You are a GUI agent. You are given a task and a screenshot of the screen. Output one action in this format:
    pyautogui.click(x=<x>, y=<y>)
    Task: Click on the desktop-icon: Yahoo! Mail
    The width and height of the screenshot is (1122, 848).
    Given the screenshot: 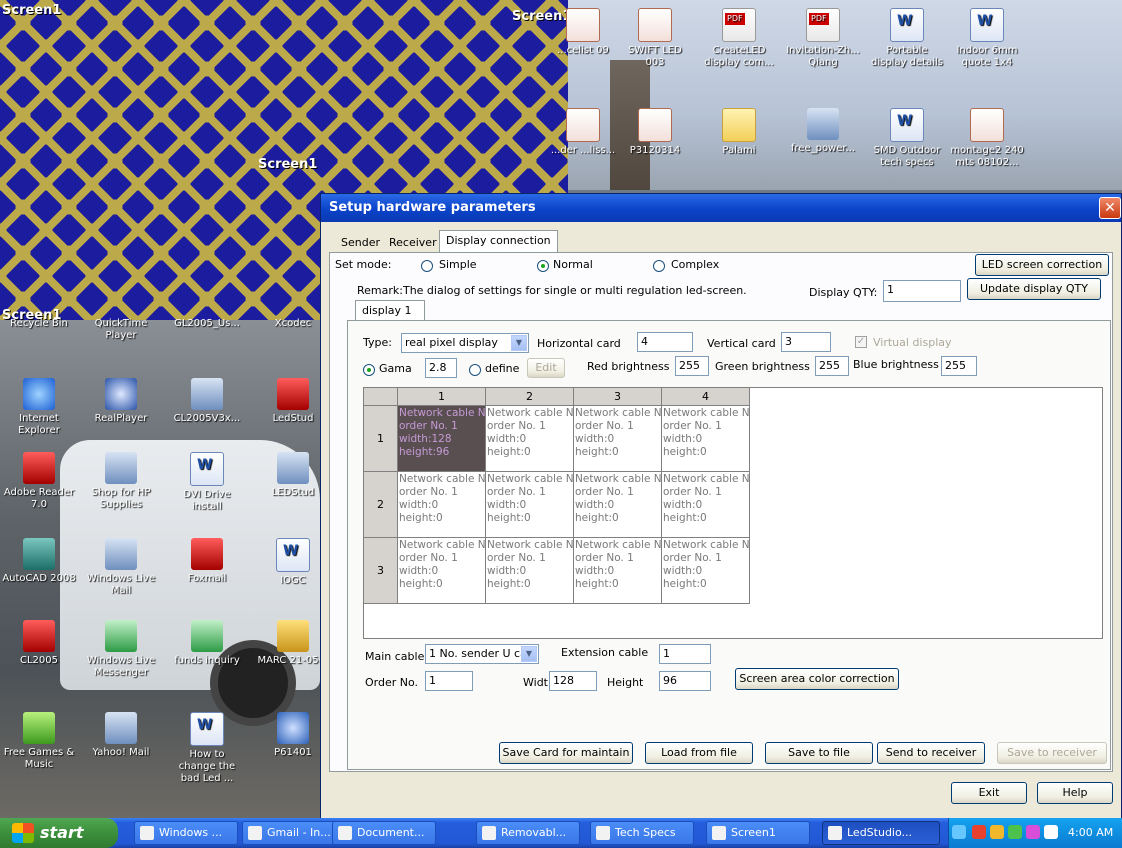 What is the action you would take?
    pyautogui.click(x=121, y=735)
    